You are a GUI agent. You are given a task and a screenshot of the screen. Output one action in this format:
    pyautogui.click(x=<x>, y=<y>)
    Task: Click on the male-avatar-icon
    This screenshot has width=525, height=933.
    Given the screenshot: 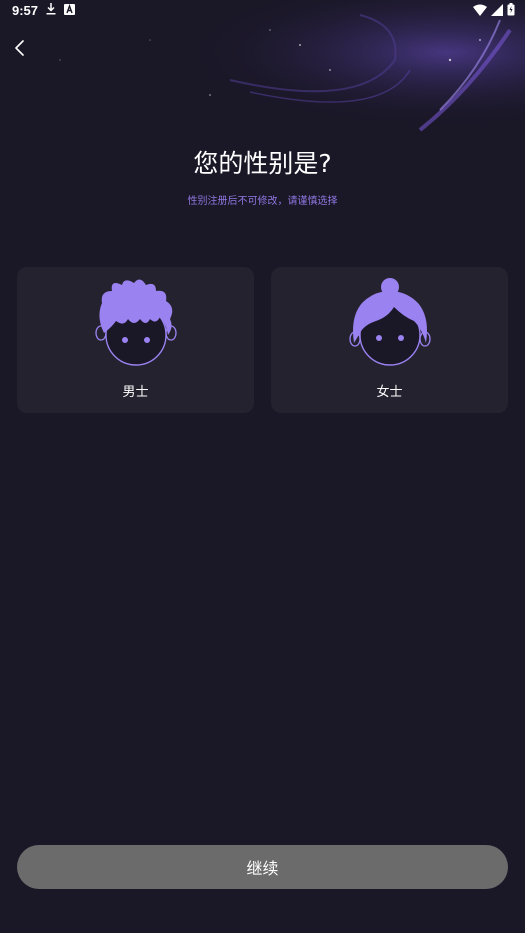 What is the action you would take?
    pyautogui.click(x=135, y=322)
    